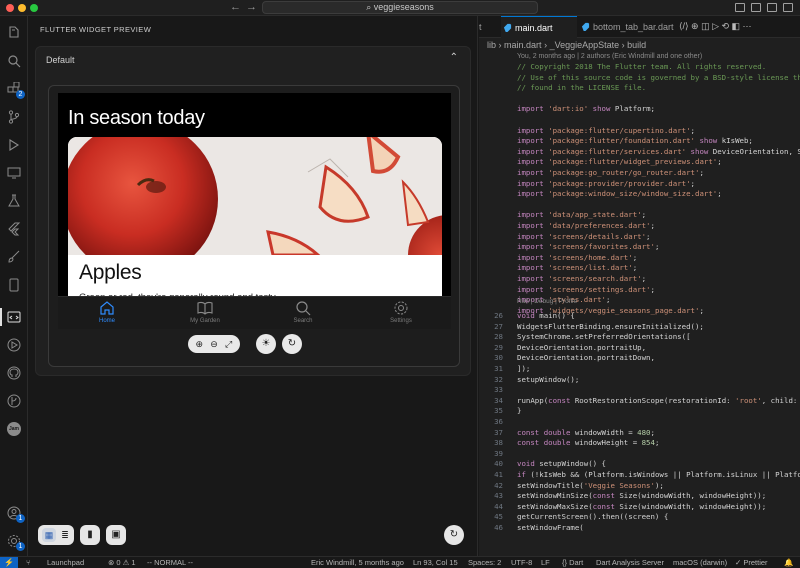  Describe the element at coordinates (22, 8) in the screenshot. I see `minimize-window-button` at that location.